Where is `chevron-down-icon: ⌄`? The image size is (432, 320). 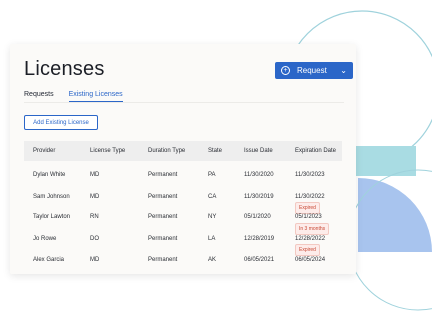 chevron-down-icon: ⌄ is located at coordinates (343, 70).